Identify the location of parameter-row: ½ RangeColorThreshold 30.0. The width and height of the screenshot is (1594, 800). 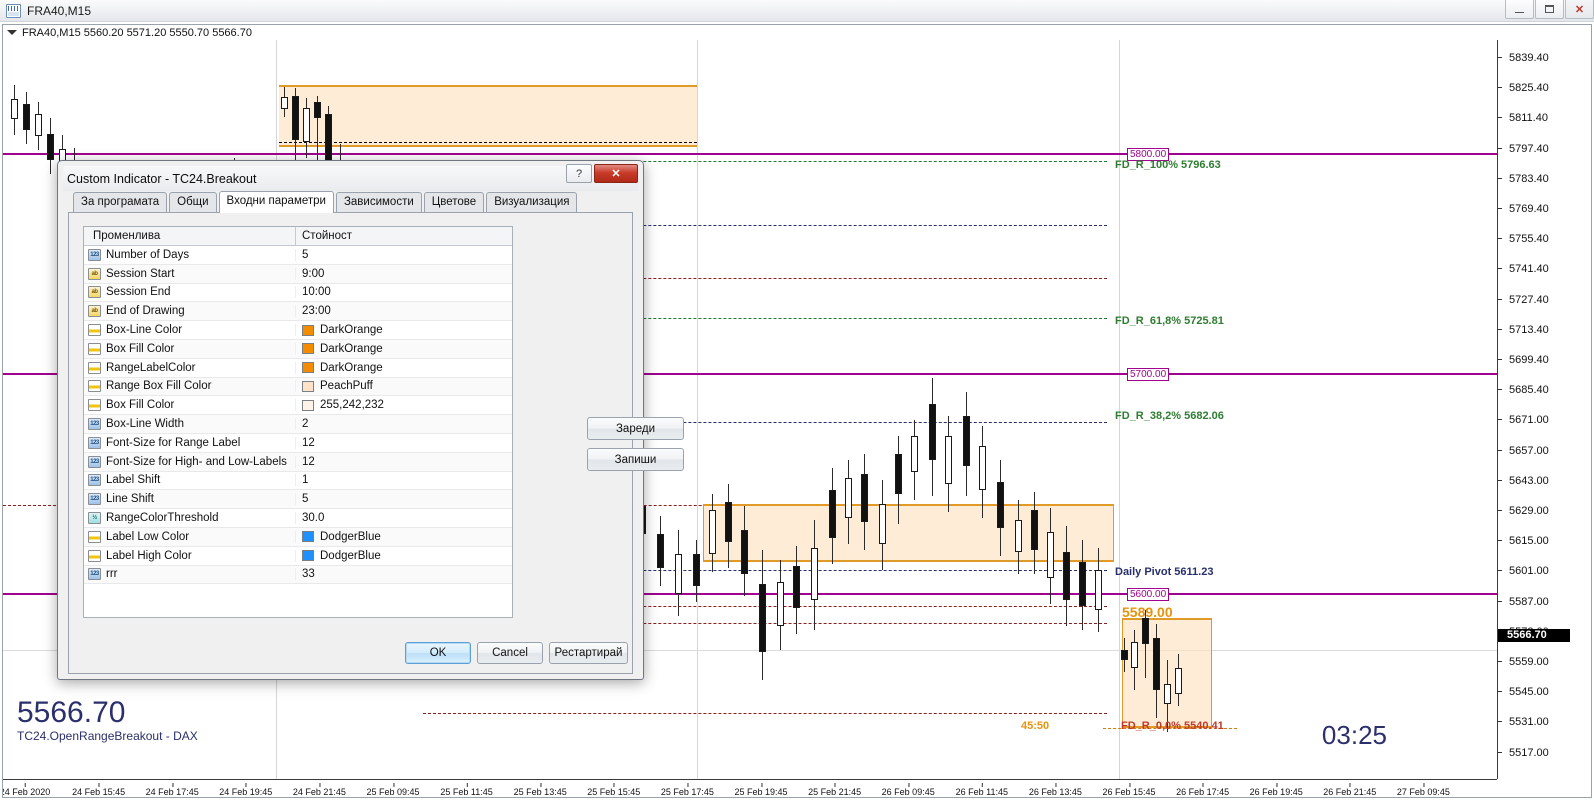
(298, 518).